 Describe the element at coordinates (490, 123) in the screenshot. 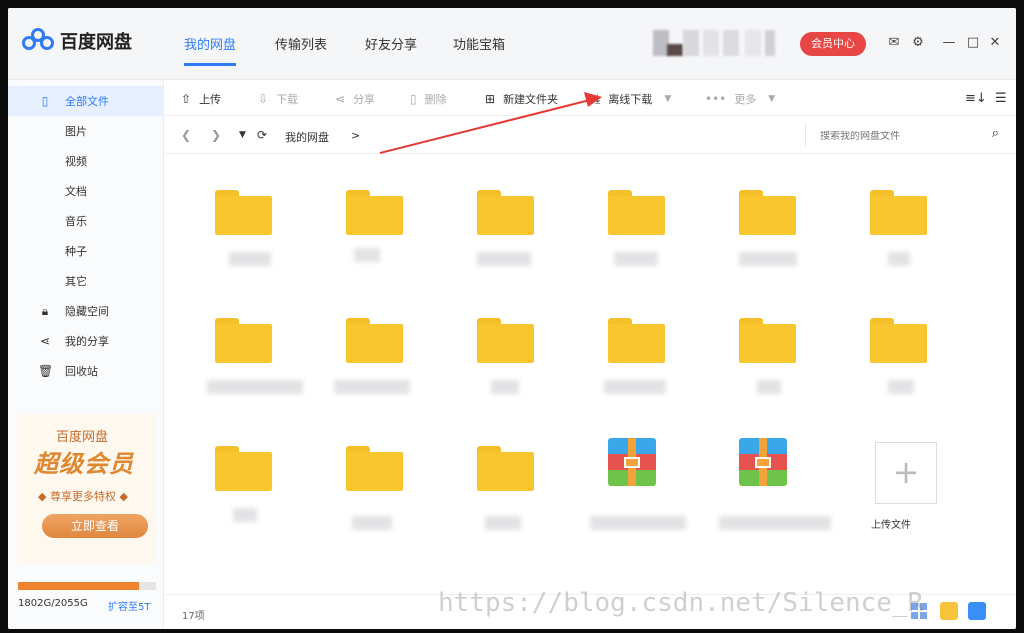

I see `annotation-arrow` at that location.